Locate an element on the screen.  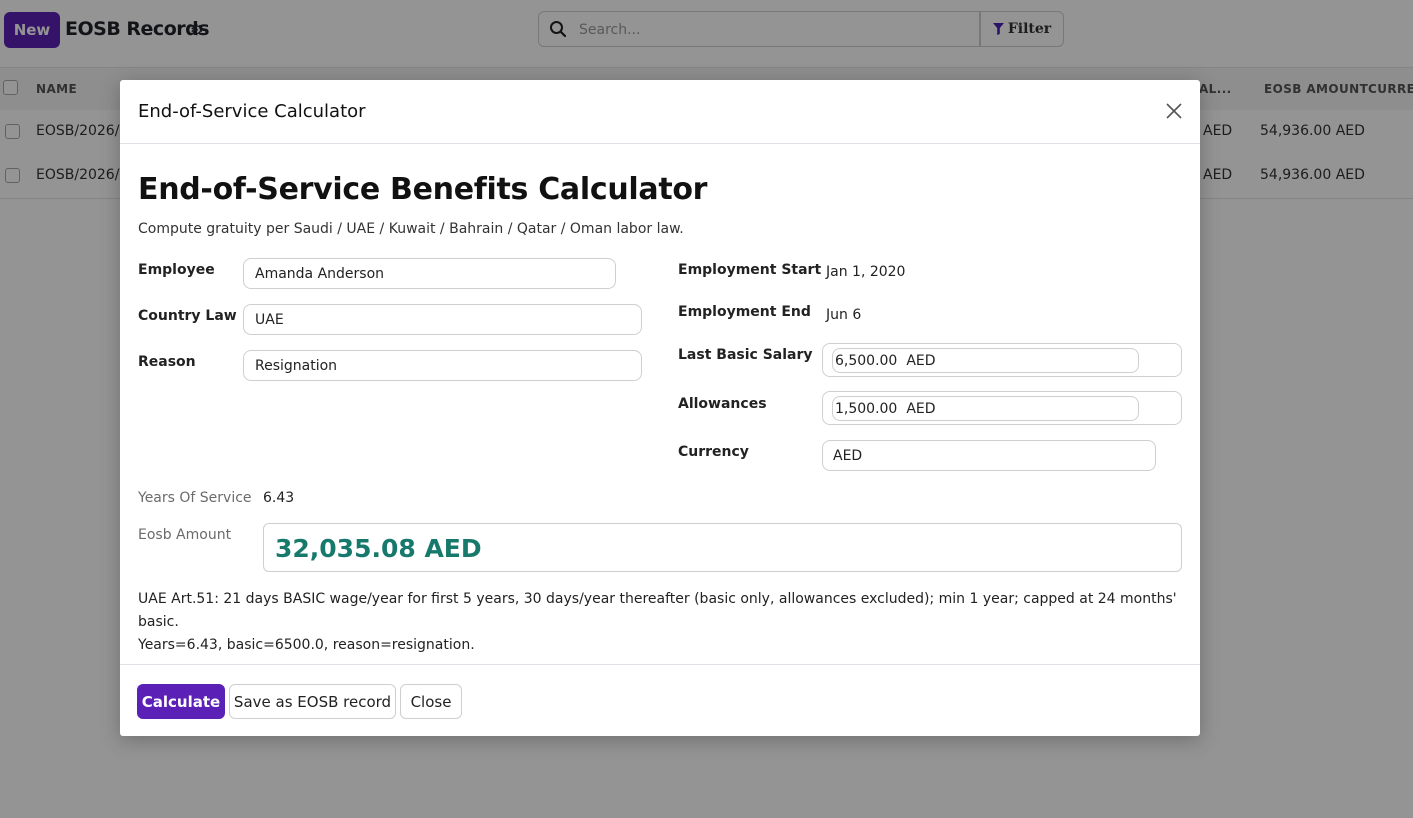
last-basic-salary-label: Last Basic Salary is located at coordinates (745, 355).